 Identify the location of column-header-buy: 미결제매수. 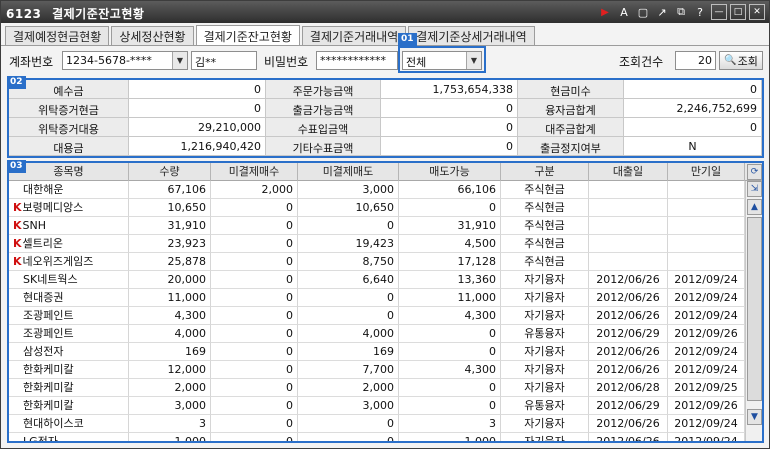
(254, 172).